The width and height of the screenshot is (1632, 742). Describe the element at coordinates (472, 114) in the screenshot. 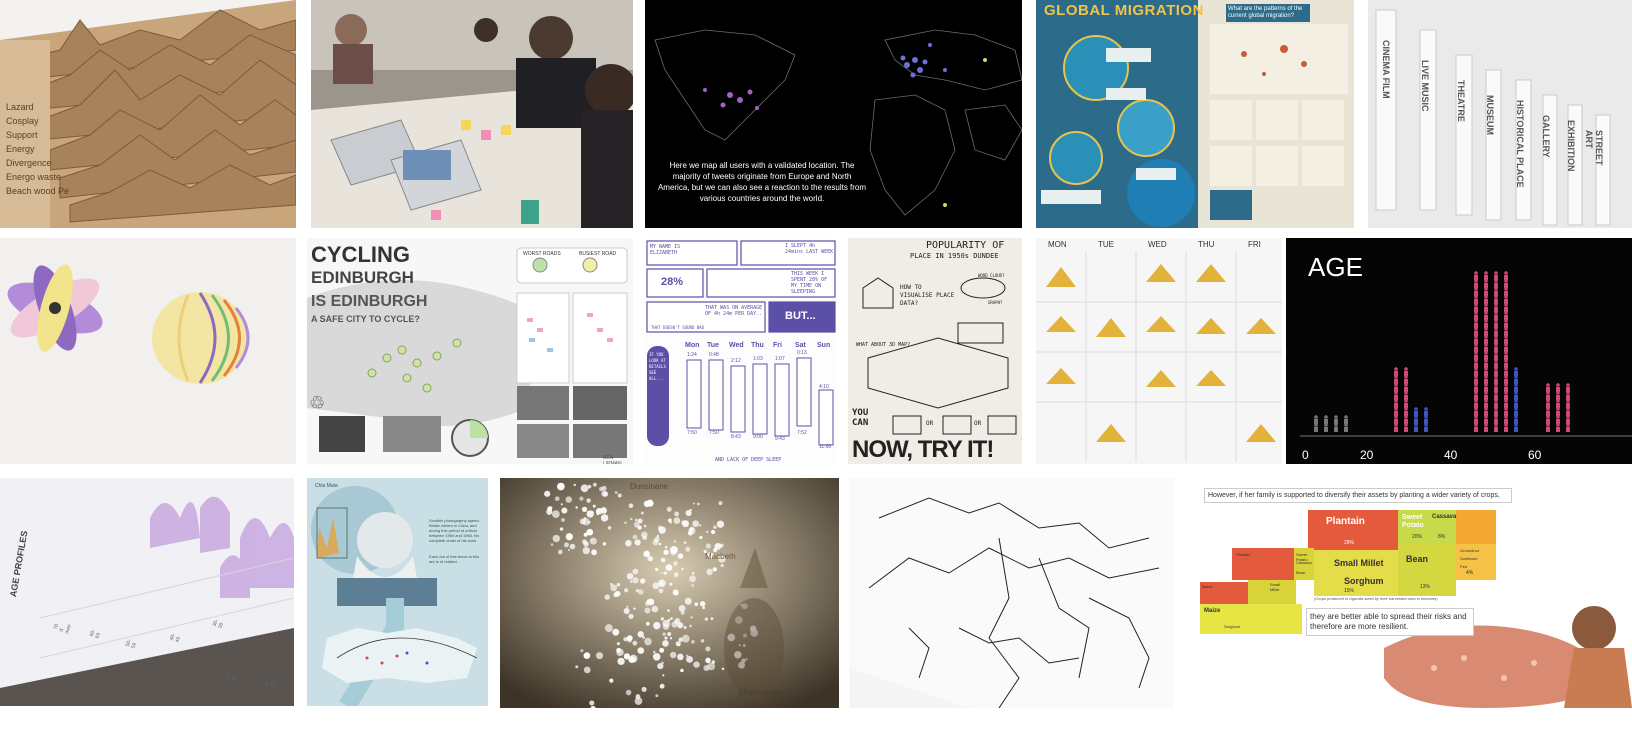

I see `workshop-scene` at that location.